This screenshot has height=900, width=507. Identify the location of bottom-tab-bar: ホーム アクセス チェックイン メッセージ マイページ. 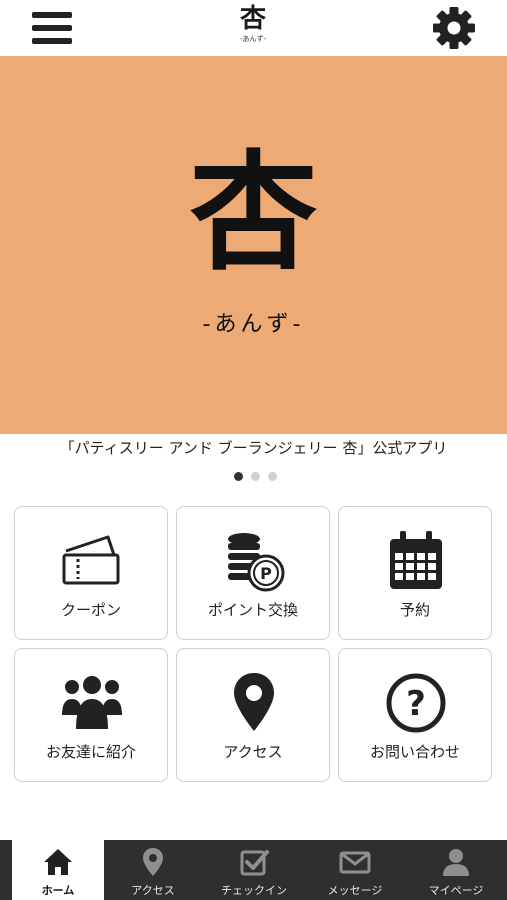
(253, 870).